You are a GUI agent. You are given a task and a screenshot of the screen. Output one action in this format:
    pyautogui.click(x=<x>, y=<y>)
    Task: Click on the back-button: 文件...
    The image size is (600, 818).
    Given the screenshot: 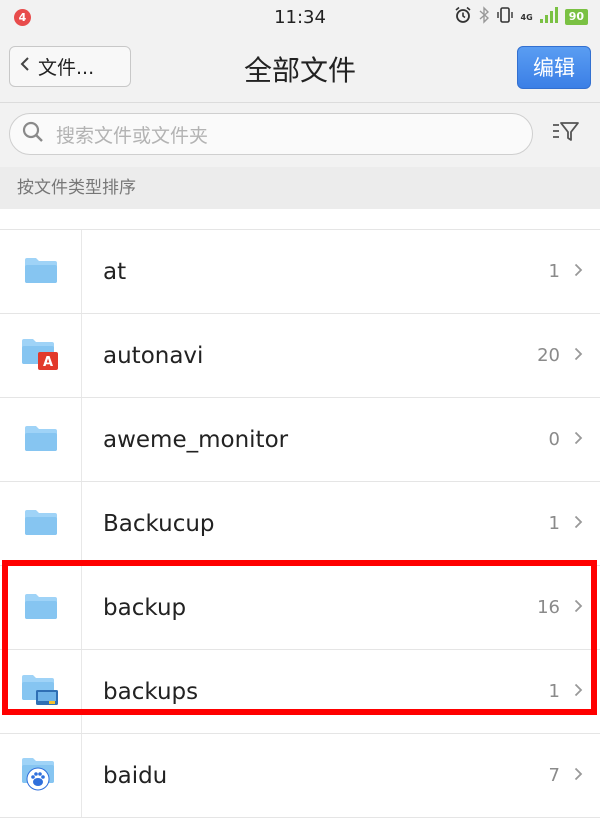 What is the action you would take?
    pyautogui.click(x=70, y=66)
    